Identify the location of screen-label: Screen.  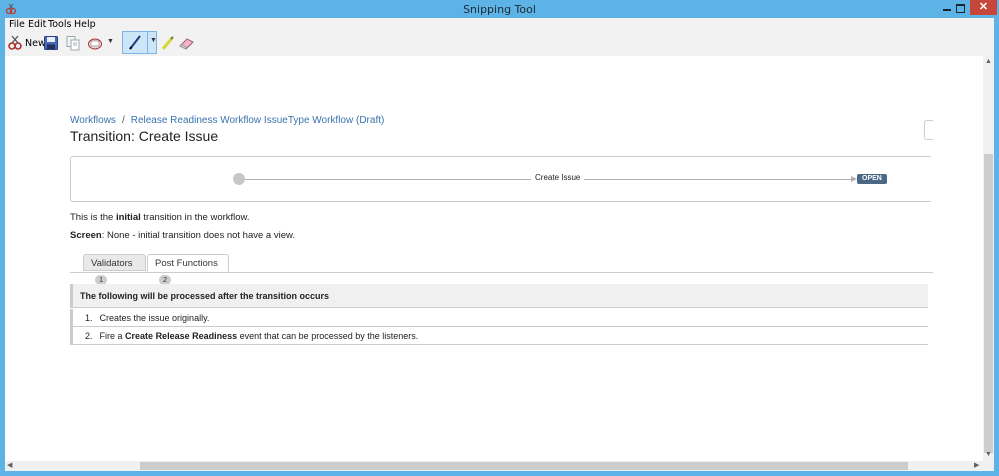
(86, 235).